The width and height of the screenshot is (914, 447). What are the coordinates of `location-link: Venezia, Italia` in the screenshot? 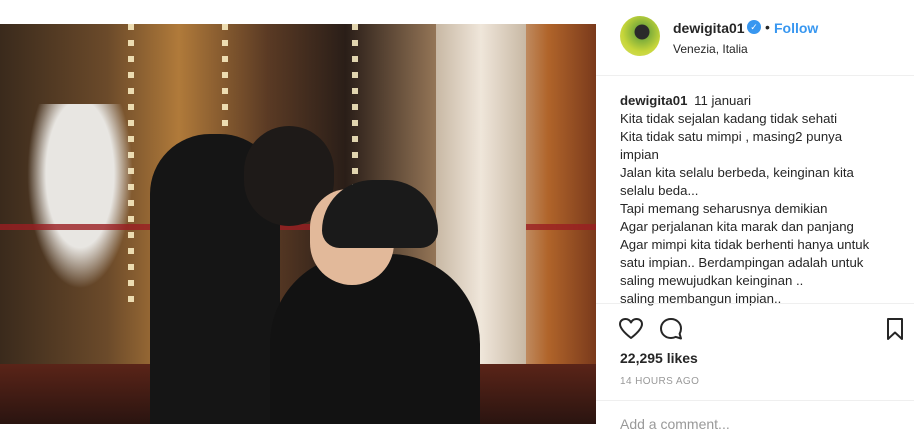 It's located at (710, 49).